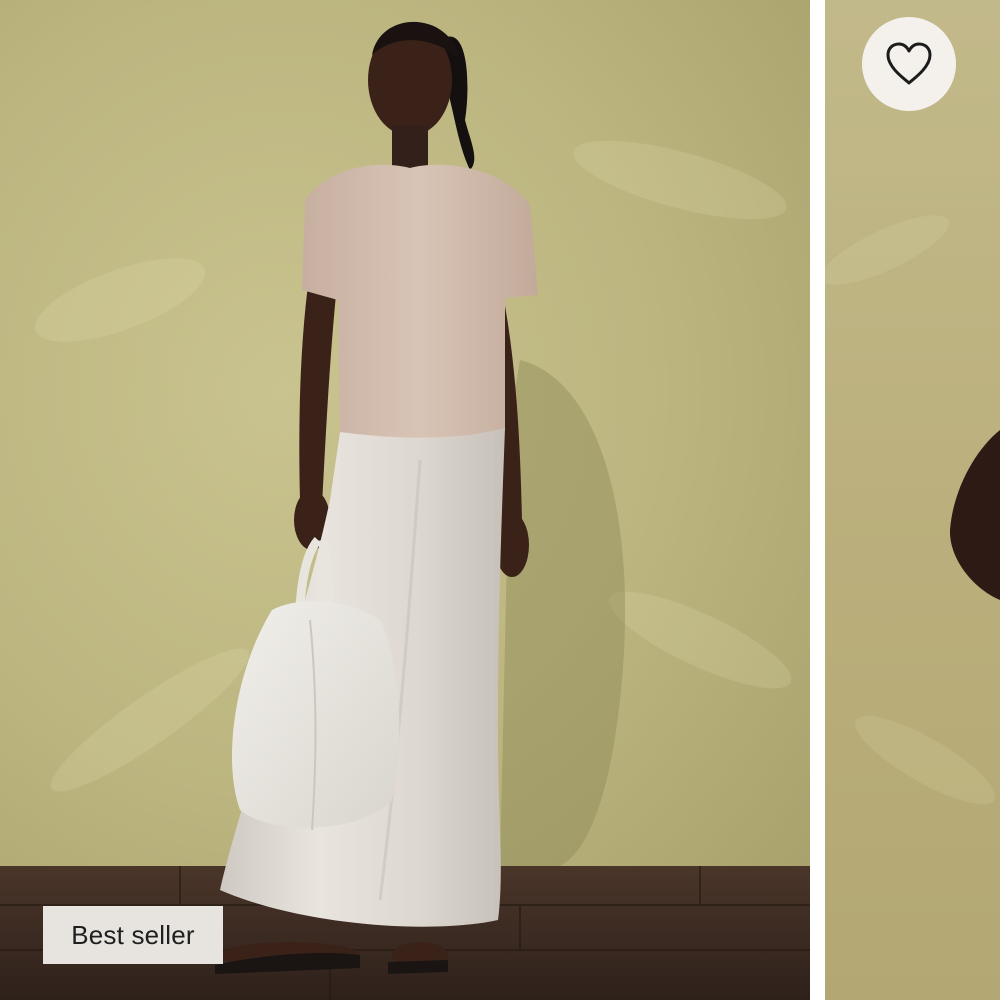 This screenshot has width=1000, height=1000. I want to click on heart-outline-icon, so click(909, 63).